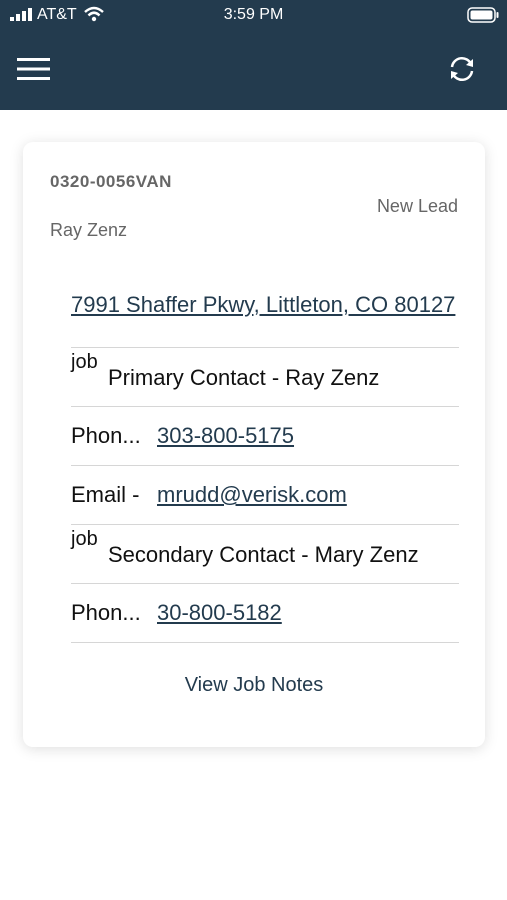  I want to click on primary-phone-row: Phon... 303-800-5175, so click(265, 436).